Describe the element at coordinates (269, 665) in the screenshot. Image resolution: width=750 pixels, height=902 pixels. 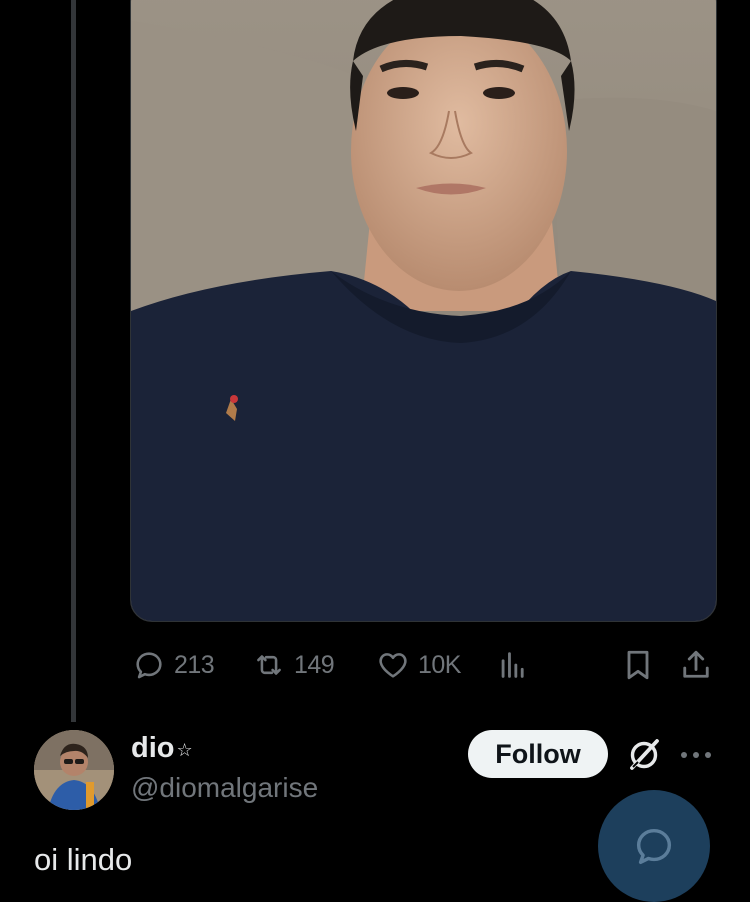
I see `retweet-icon` at that location.